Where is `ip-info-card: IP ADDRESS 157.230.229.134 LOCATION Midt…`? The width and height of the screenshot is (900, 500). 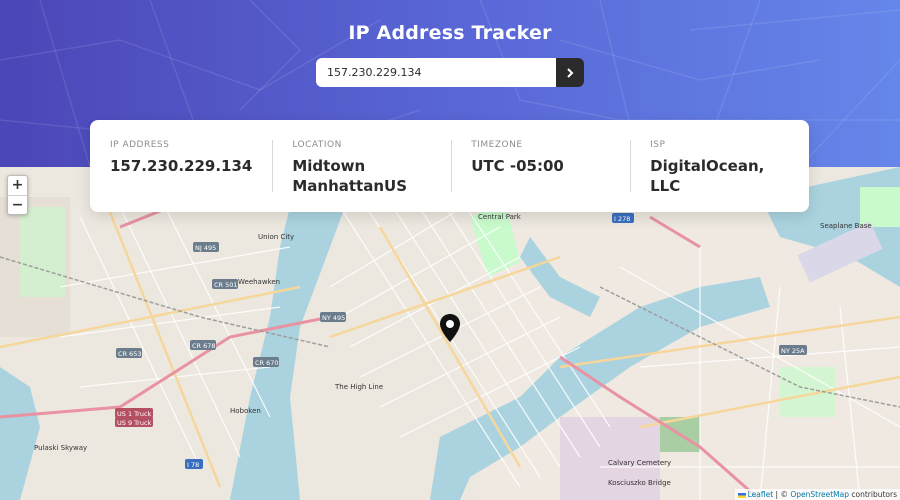 ip-info-card: IP ADDRESS 157.230.229.134 LOCATION Midt… is located at coordinates (449, 166).